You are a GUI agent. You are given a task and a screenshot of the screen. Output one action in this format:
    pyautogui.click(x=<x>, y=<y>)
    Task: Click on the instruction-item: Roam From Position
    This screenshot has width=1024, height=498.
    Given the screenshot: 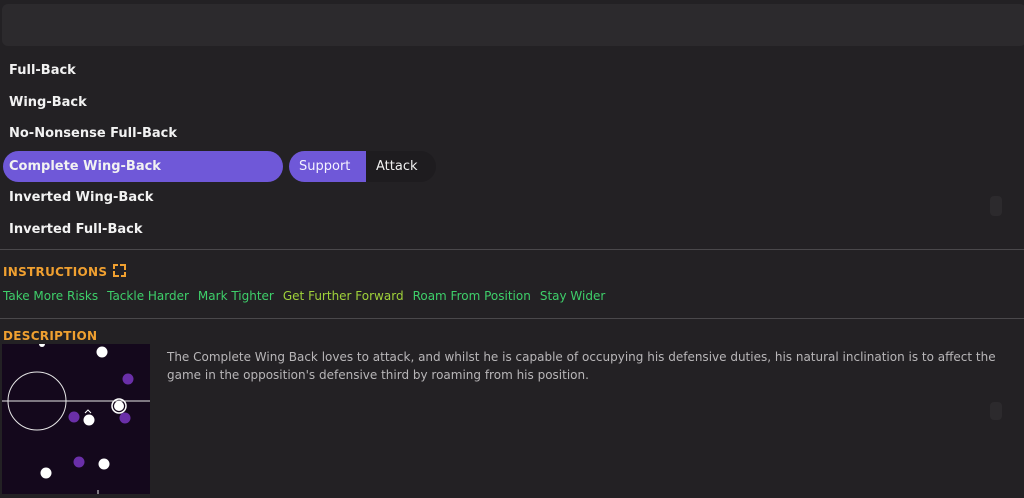 What is the action you would take?
    pyautogui.click(x=471, y=296)
    